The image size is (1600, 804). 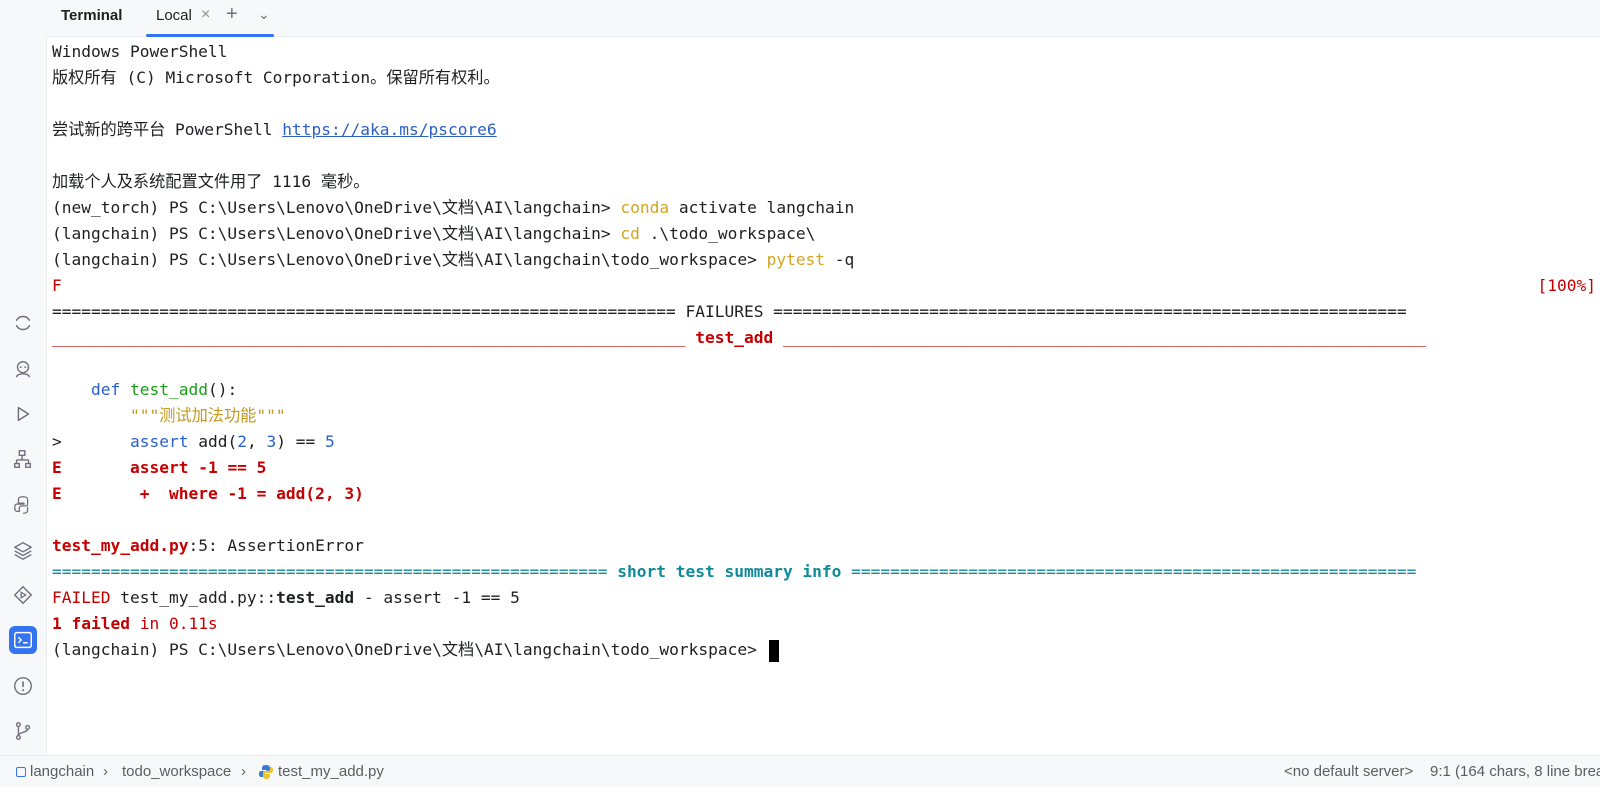 I want to click on tab-local-label: Local, so click(x=174, y=15).